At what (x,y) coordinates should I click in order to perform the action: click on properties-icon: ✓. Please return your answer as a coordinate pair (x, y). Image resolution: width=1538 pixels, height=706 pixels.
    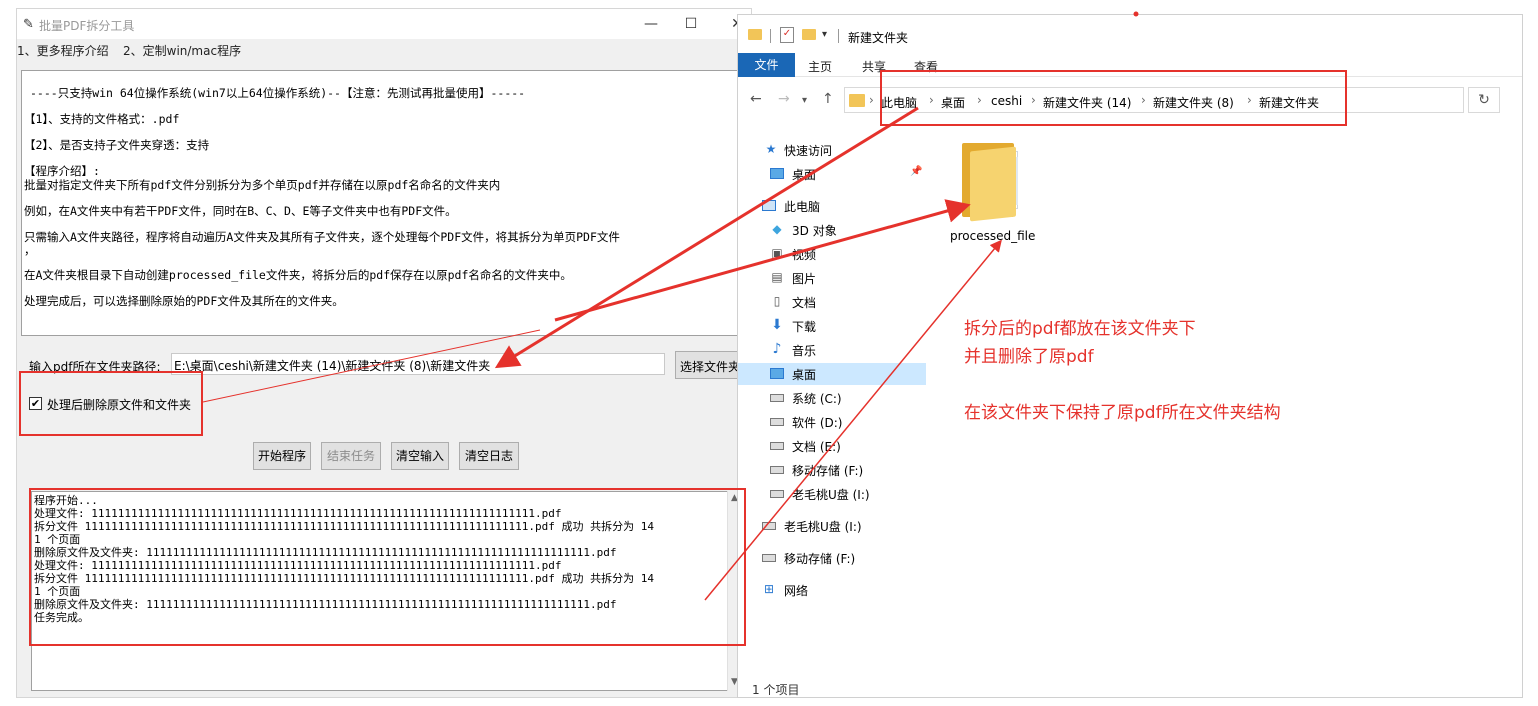
    Looking at the image, I should click on (787, 35).